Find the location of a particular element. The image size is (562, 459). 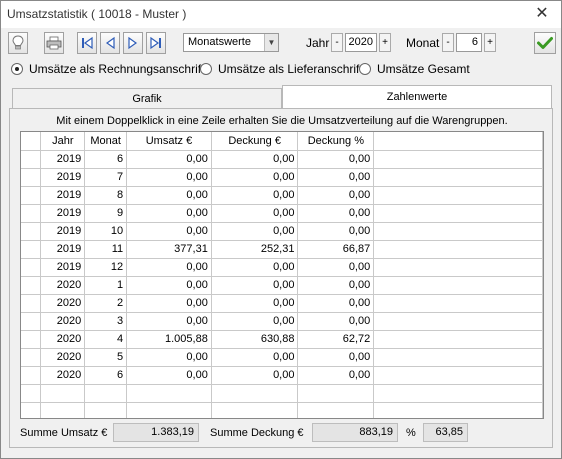

radio-lieferanschrift: Umsätze als Lieferanschrift is located at coordinates (281, 69).